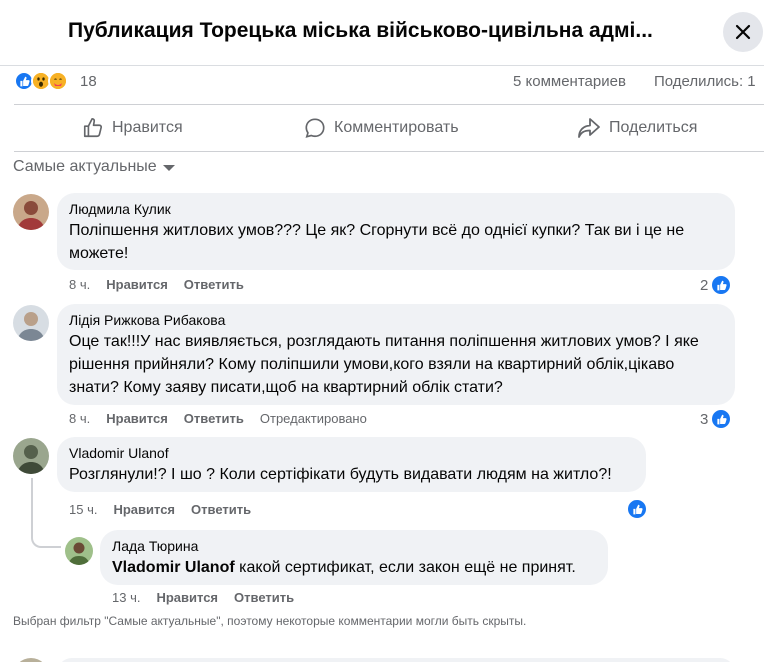 The width and height of the screenshot is (764, 662). What do you see at coordinates (396, 209) in the screenshot?
I see `comment-author: Людмила Кулик` at bounding box center [396, 209].